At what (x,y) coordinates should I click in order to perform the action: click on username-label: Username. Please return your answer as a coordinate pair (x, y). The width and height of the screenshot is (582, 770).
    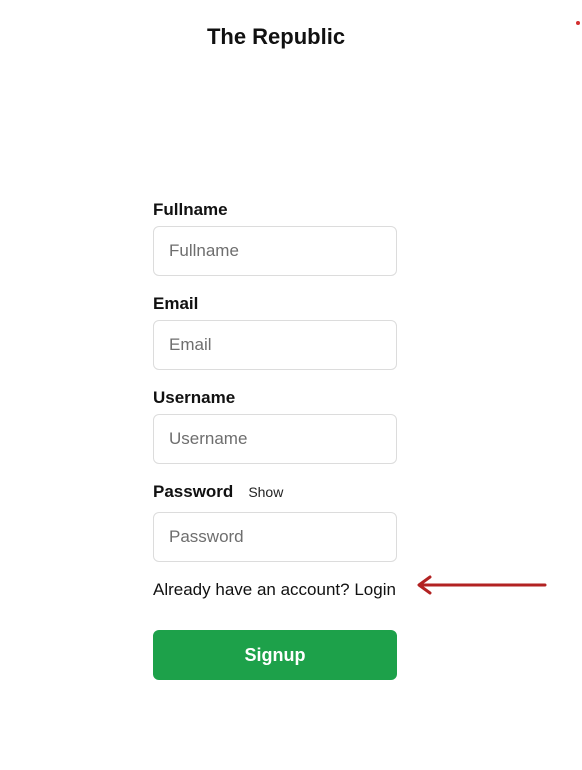
    Looking at the image, I should click on (194, 397).